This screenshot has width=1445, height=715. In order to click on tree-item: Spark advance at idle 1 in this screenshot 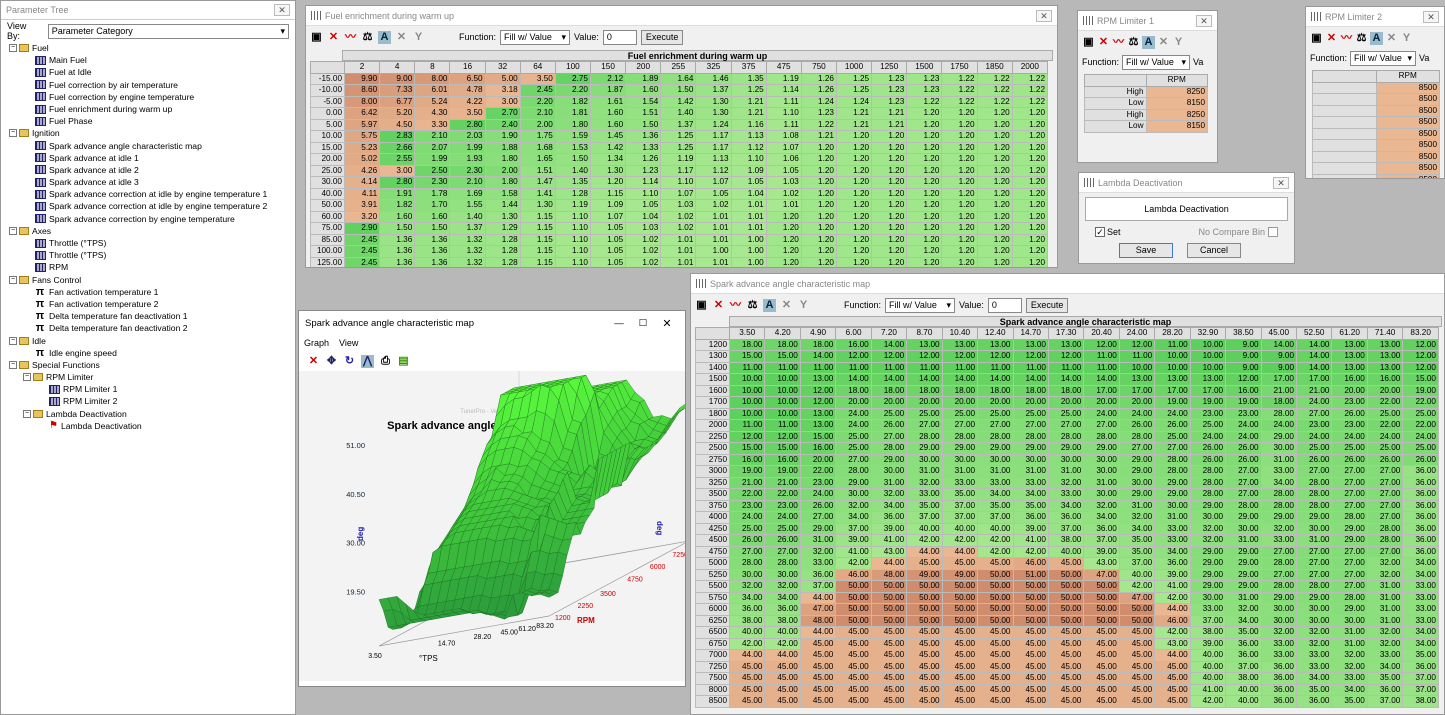, I will do `click(152, 158)`.